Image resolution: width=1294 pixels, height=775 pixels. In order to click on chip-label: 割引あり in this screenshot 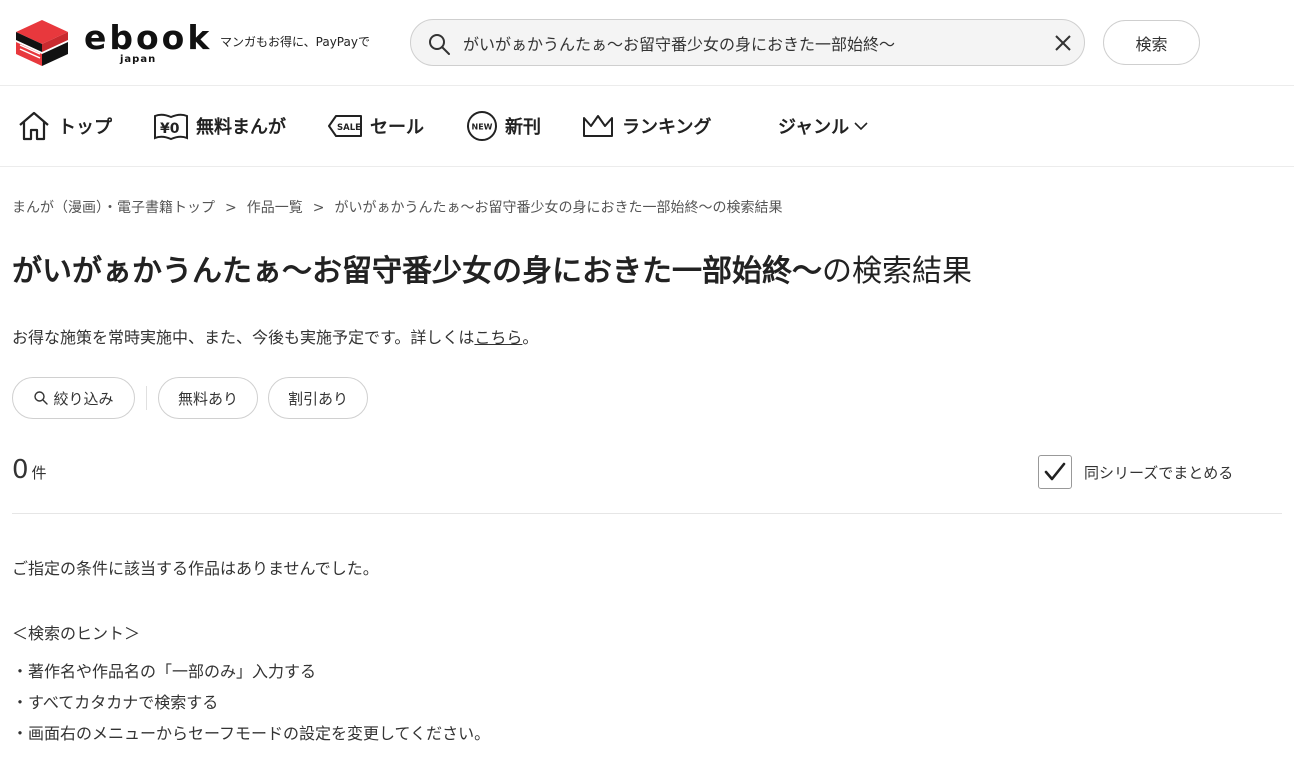, I will do `click(317, 398)`.